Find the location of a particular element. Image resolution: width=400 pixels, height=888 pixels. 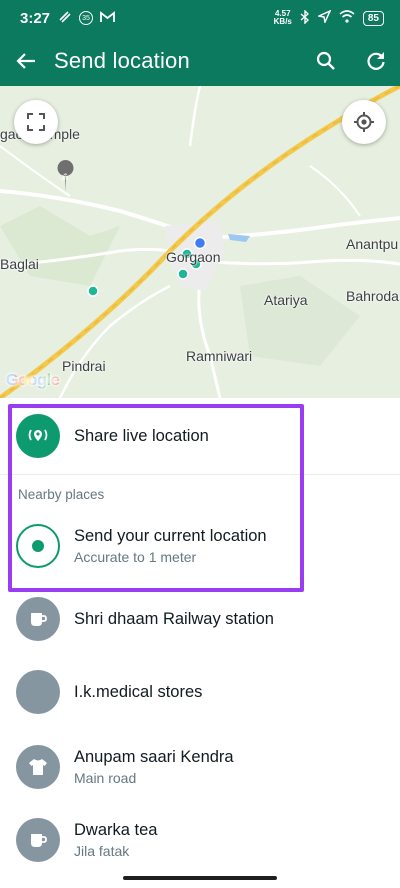

page-title: Send location is located at coordinates (122, 60).